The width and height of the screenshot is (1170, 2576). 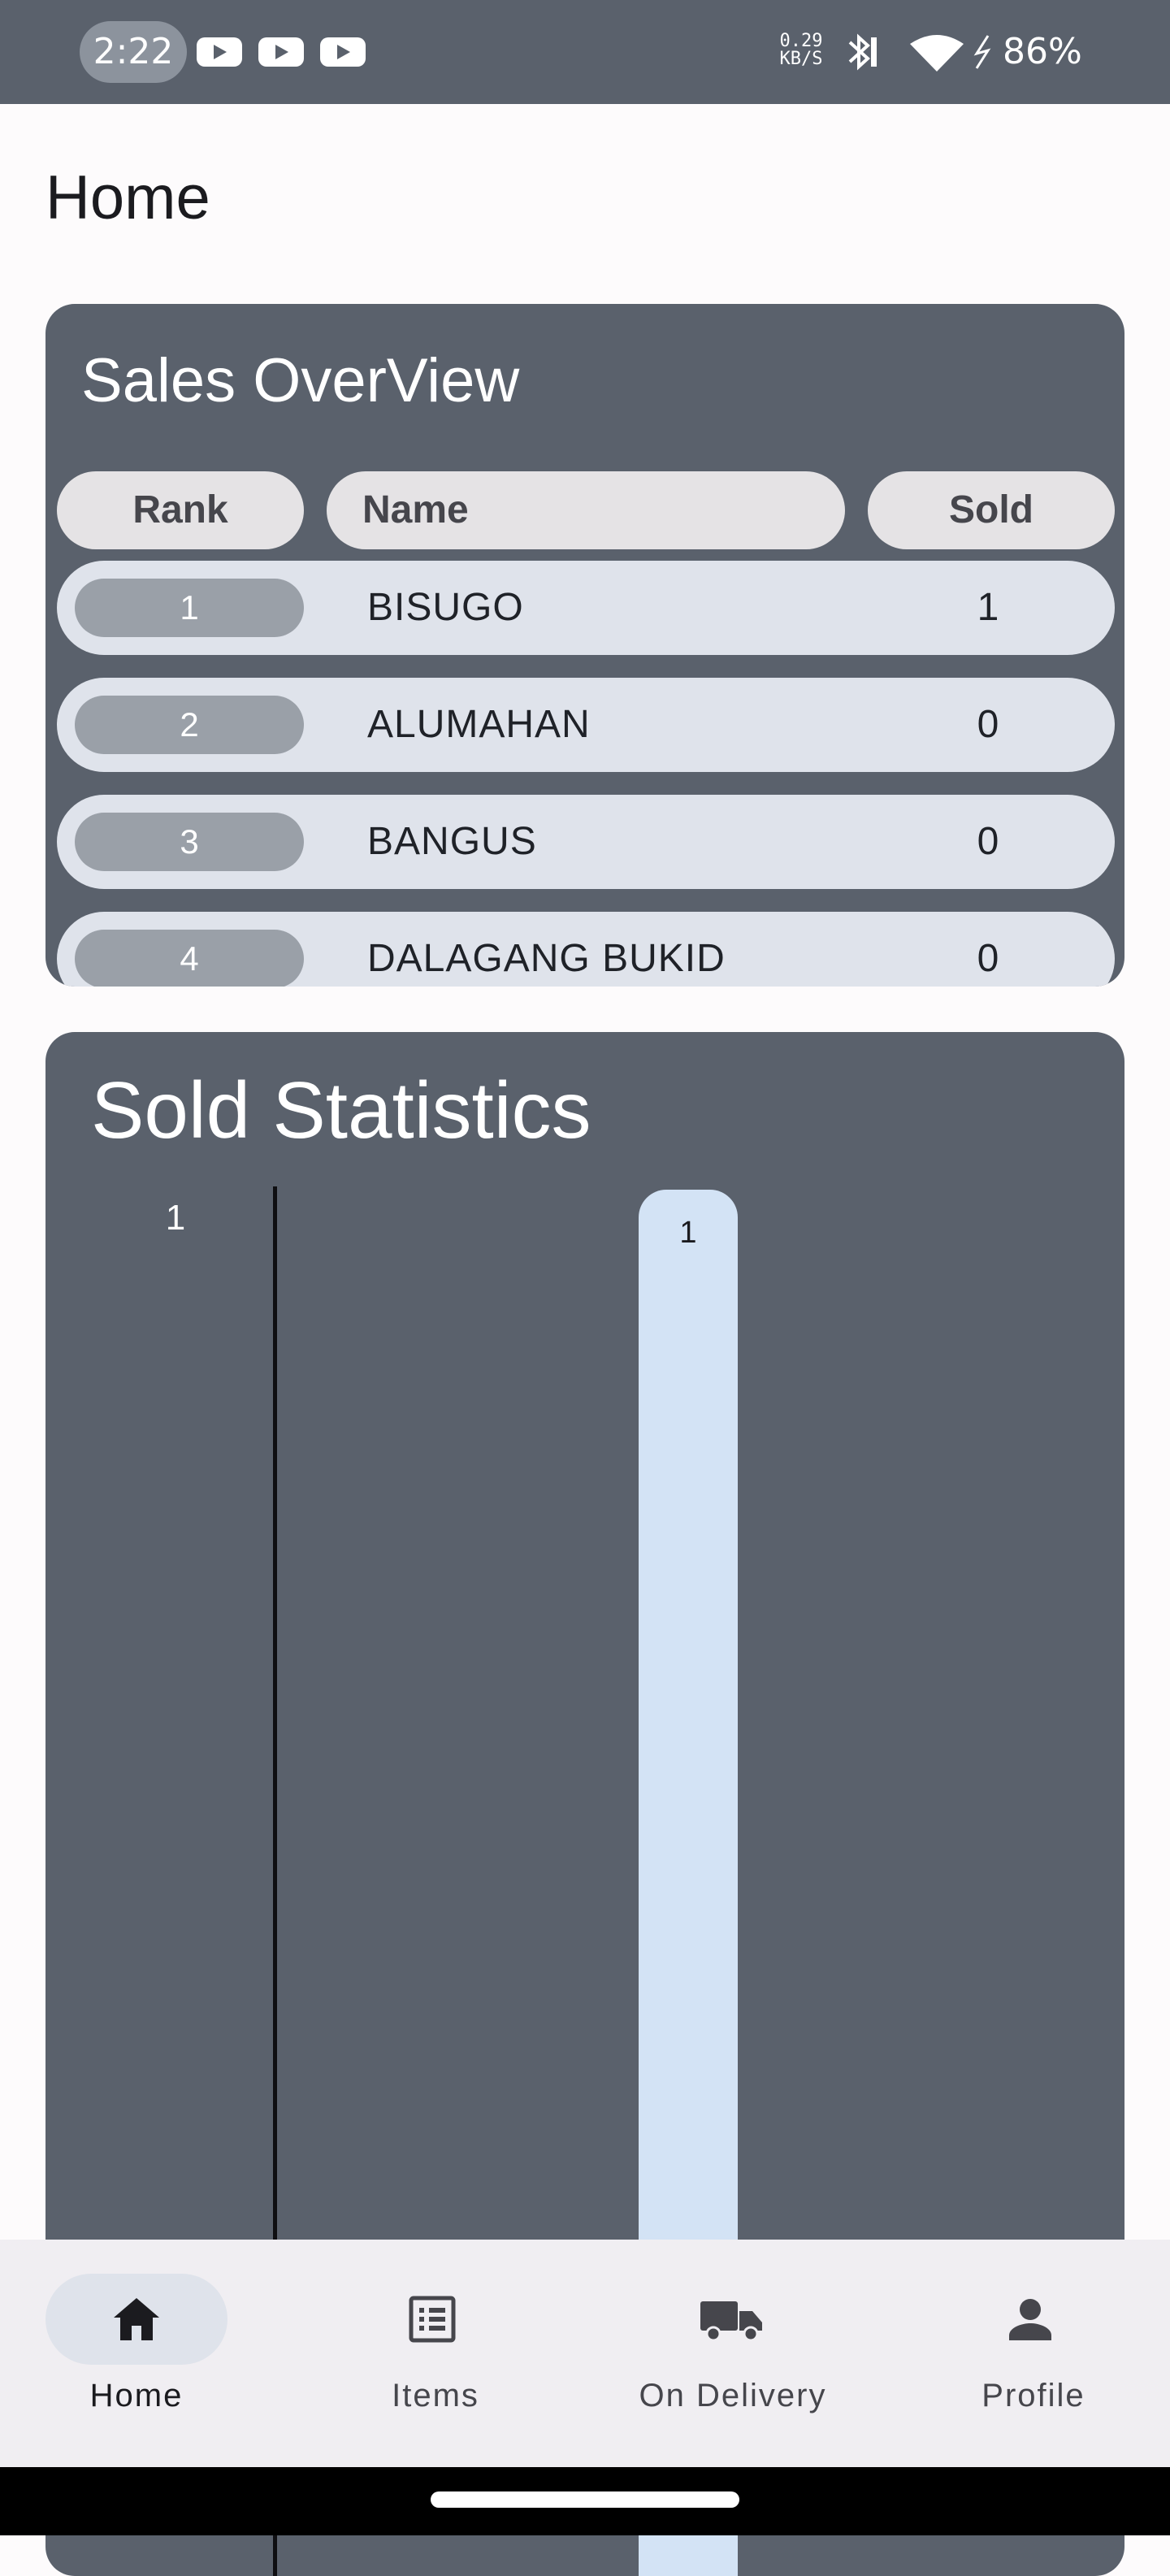 I want to click on net-speed-unit: KB/S, so click(x=801, y=59).